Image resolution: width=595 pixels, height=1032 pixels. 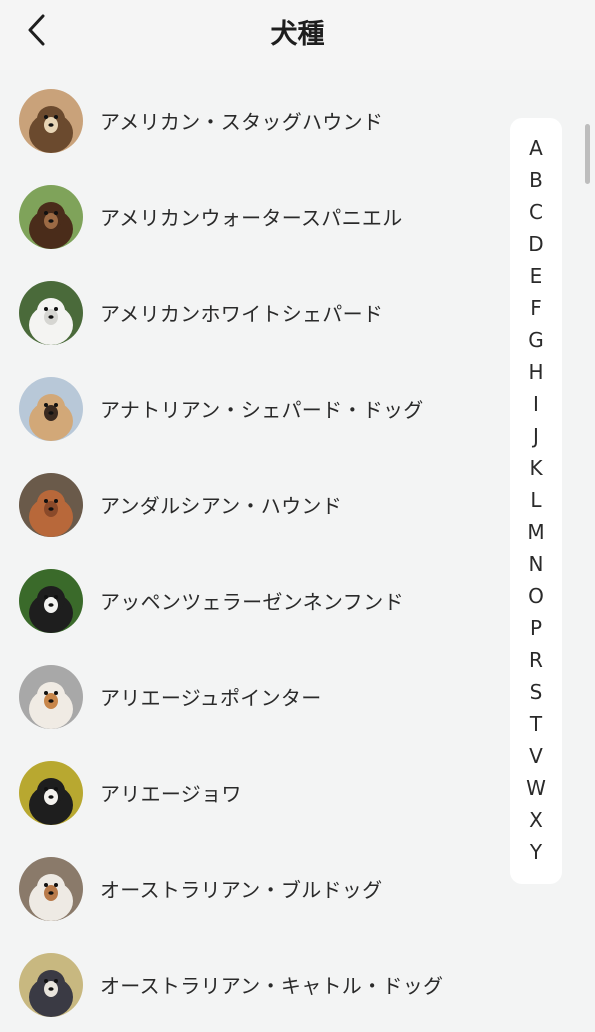 I want to click on index-letter: H, so click(x=536, y=372).